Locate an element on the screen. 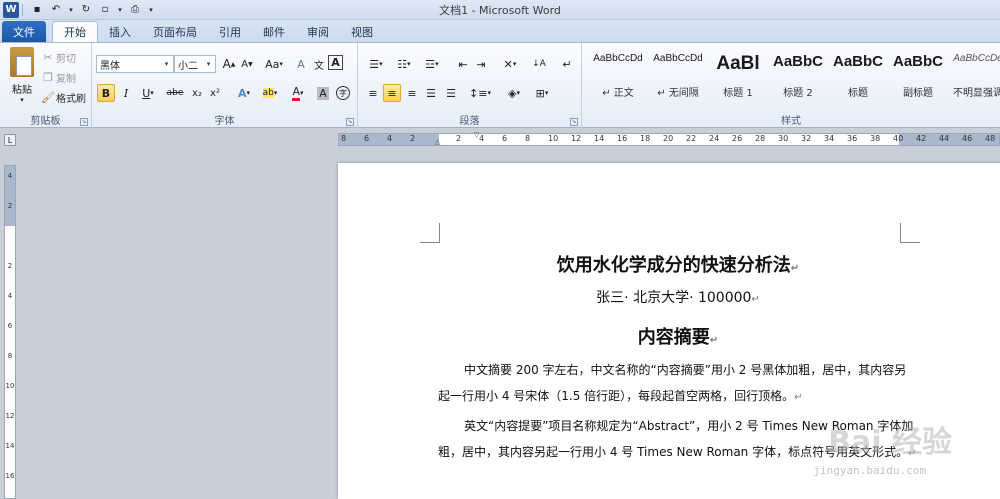 This screenshot has width=1000, height=499. clipboard-launcher-icon: ↘ is located at coordinates (84, 122).